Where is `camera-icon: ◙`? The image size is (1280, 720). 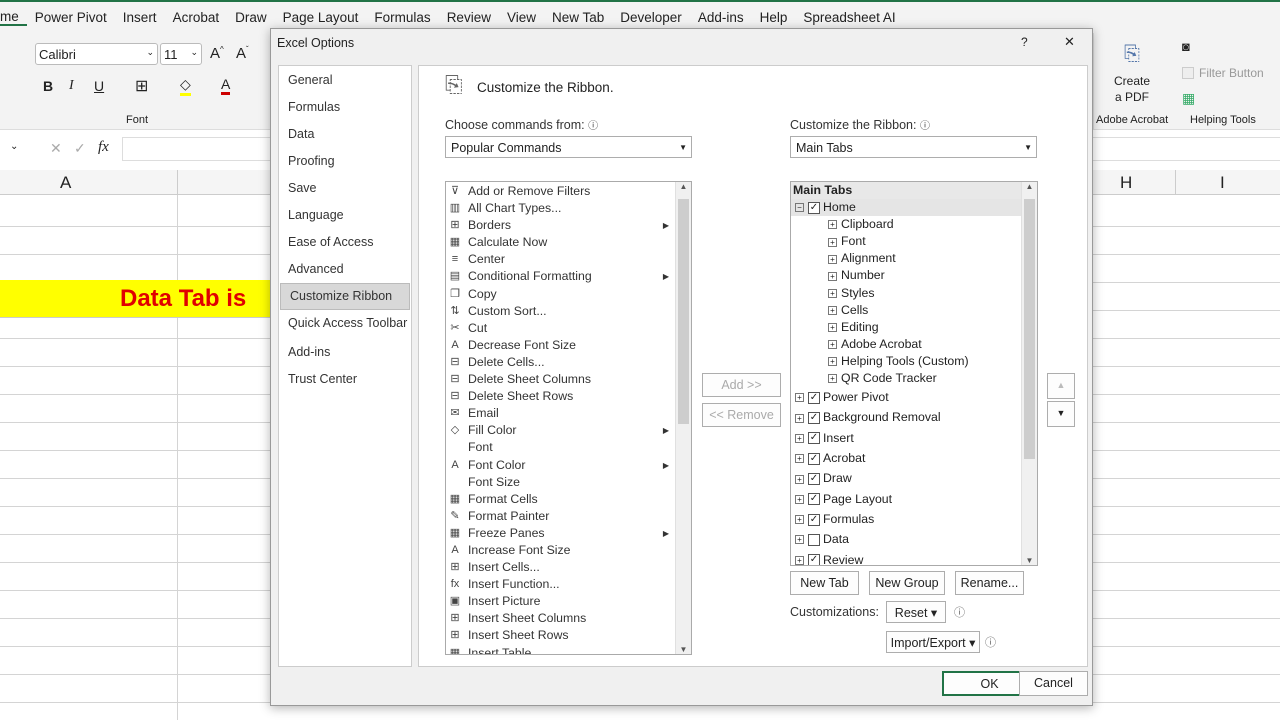
camera-icon: ◙ is located at coordinates (1186, 46).